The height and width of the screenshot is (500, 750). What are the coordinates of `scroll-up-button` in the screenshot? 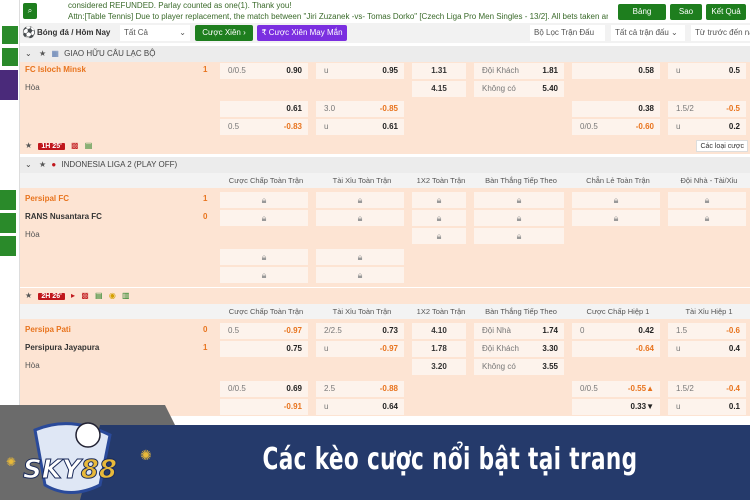 It's located at (8, 246).